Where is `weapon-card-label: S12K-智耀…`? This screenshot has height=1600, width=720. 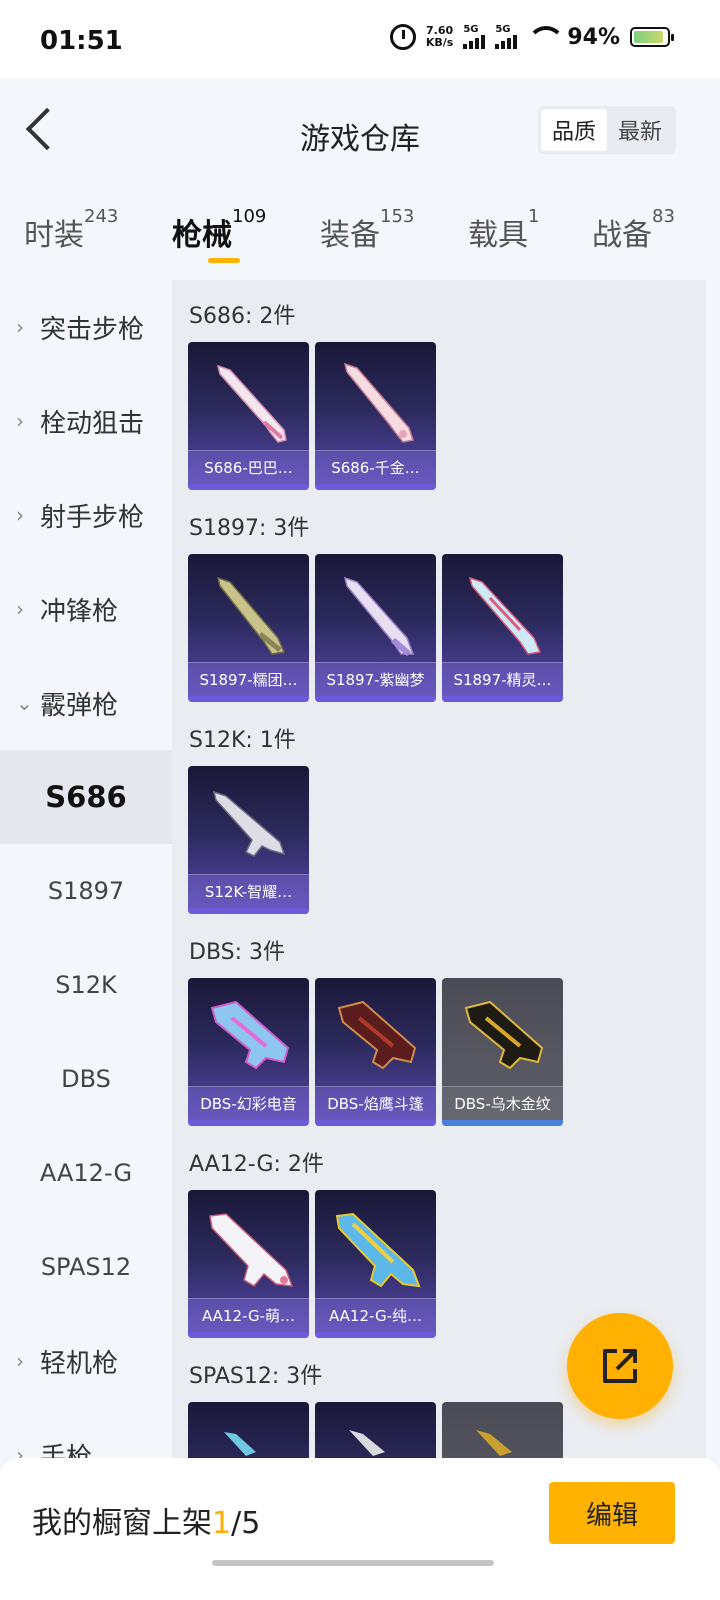
weapon-card-label: S12K-智耀… is located at coordinates (248, 891).